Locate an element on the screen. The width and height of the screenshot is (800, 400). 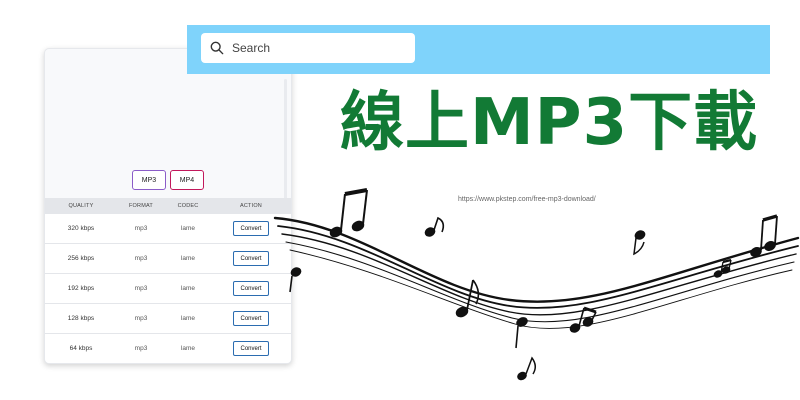
search-icon is located at coordinates (217, 48).